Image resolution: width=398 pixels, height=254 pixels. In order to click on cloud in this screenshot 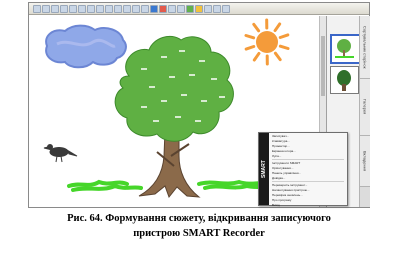, I will do `click(86, 46)`.